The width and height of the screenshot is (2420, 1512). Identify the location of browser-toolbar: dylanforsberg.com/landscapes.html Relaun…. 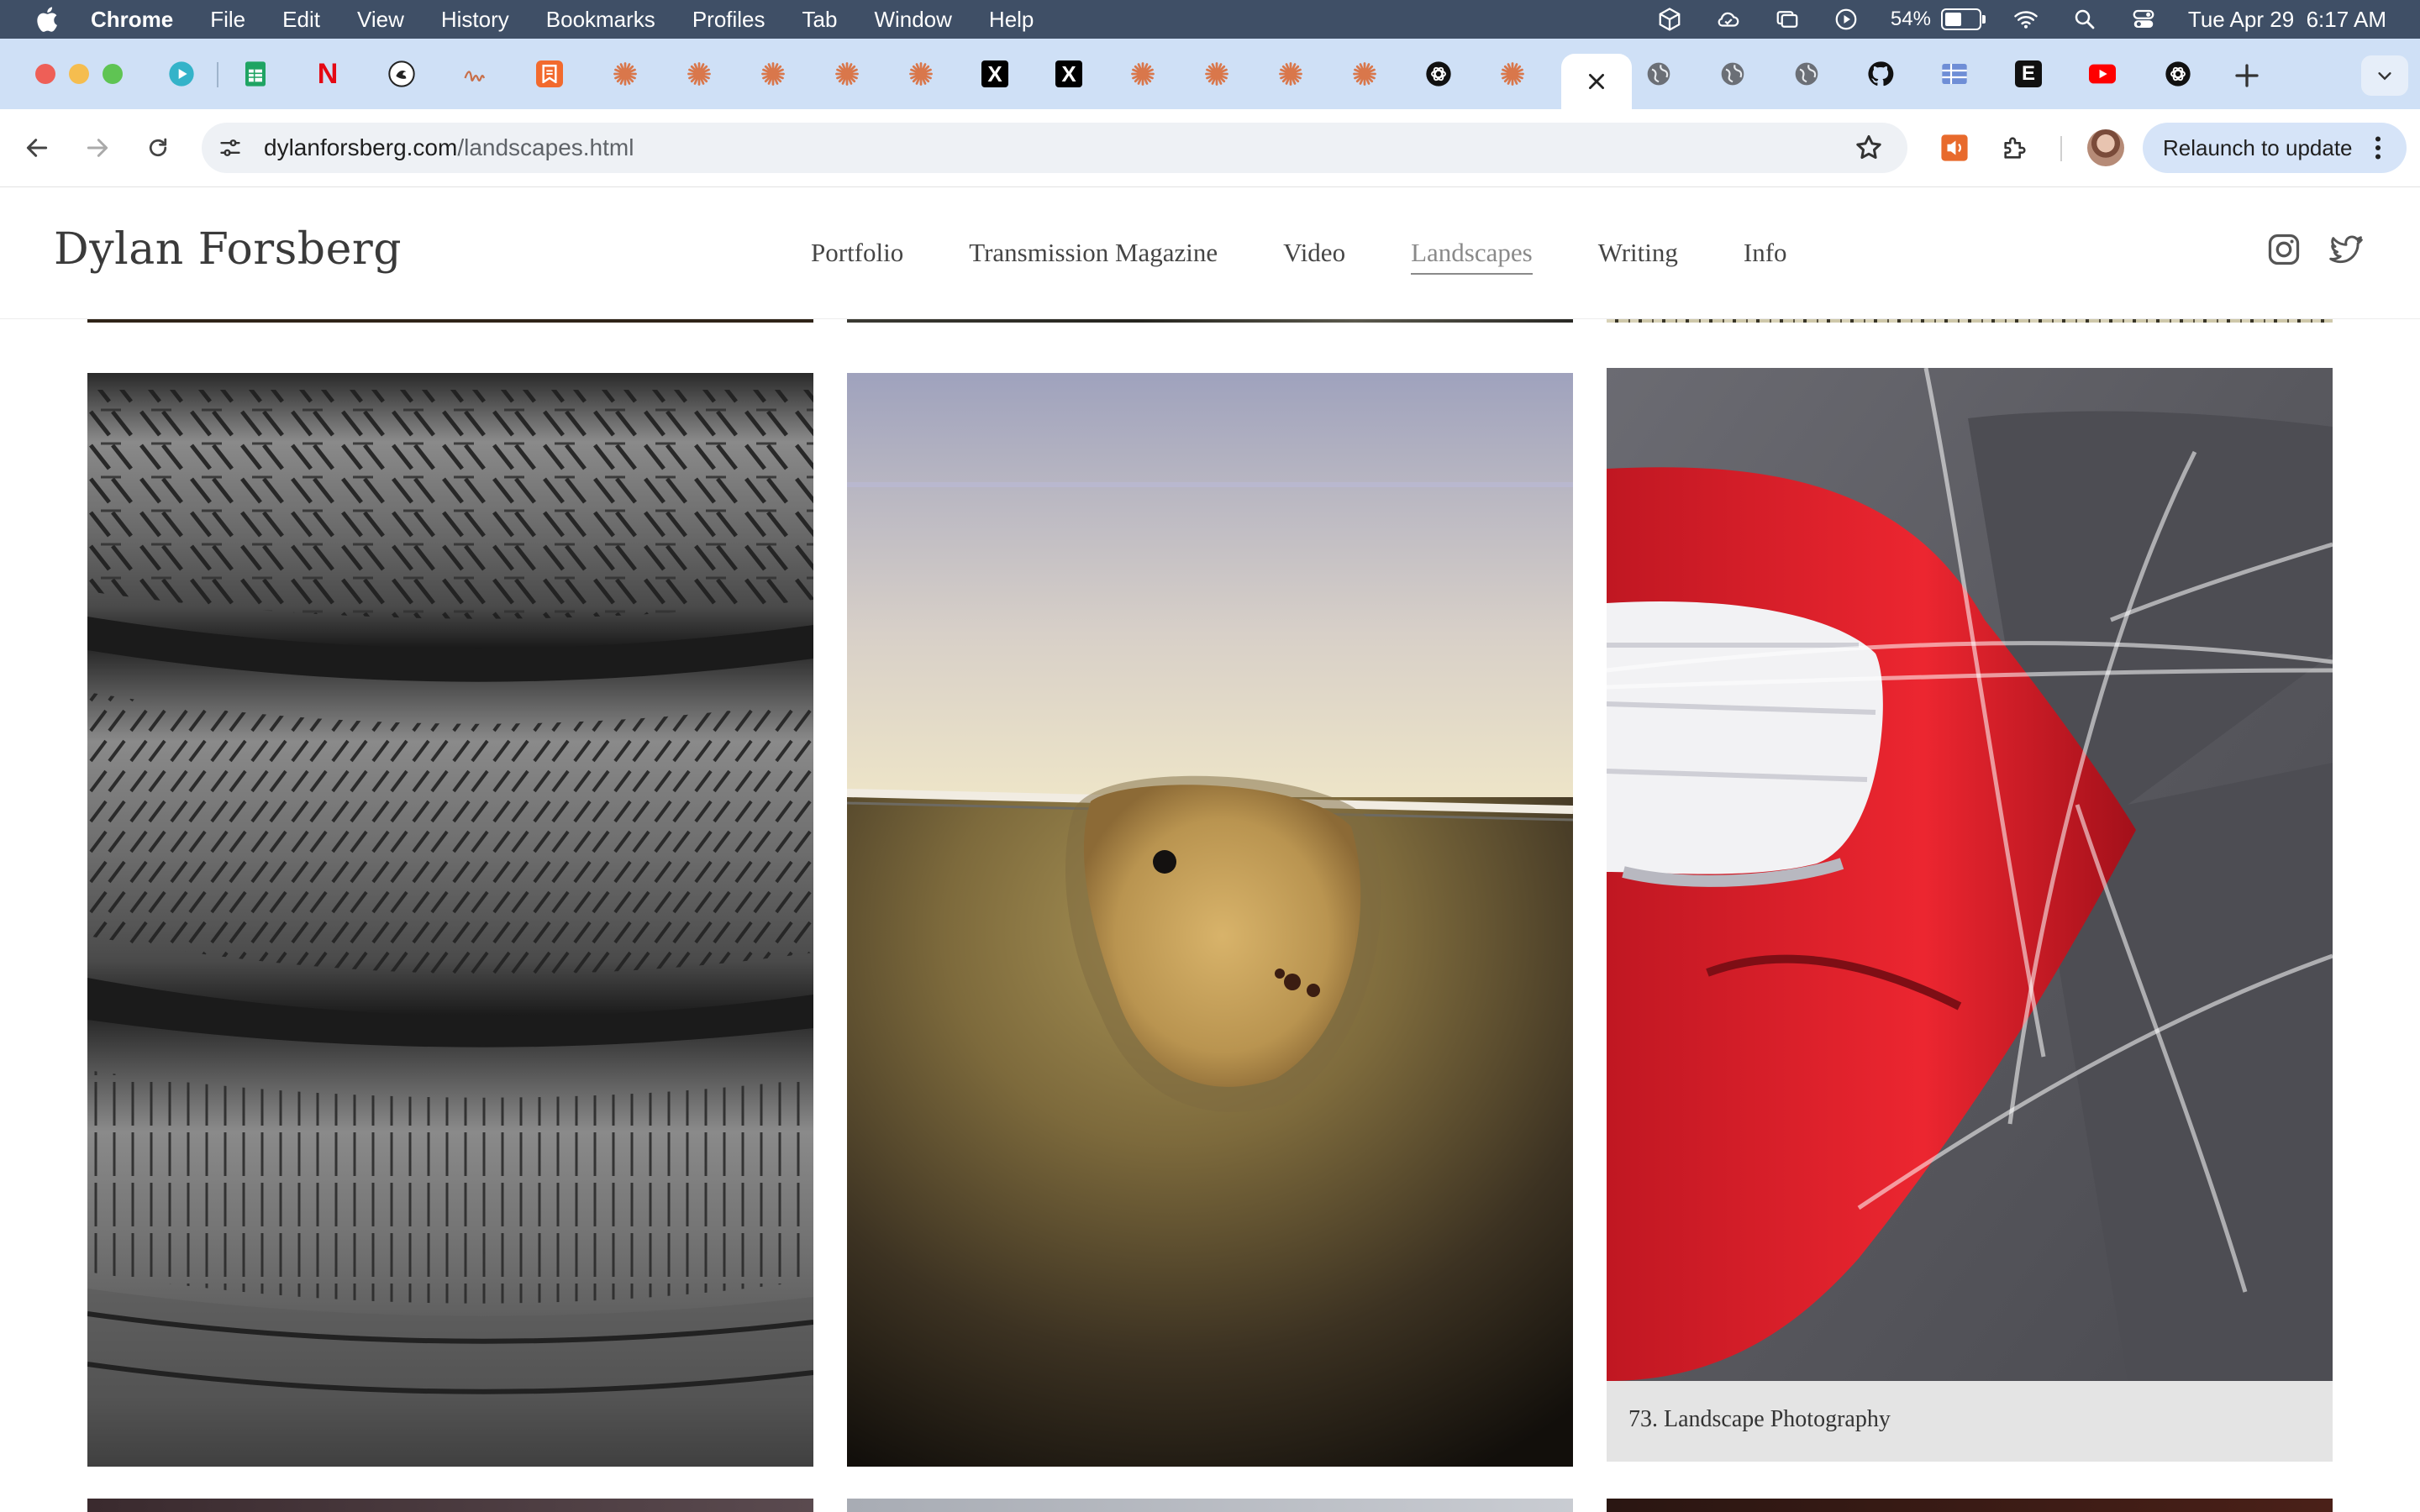
(1210, 148).